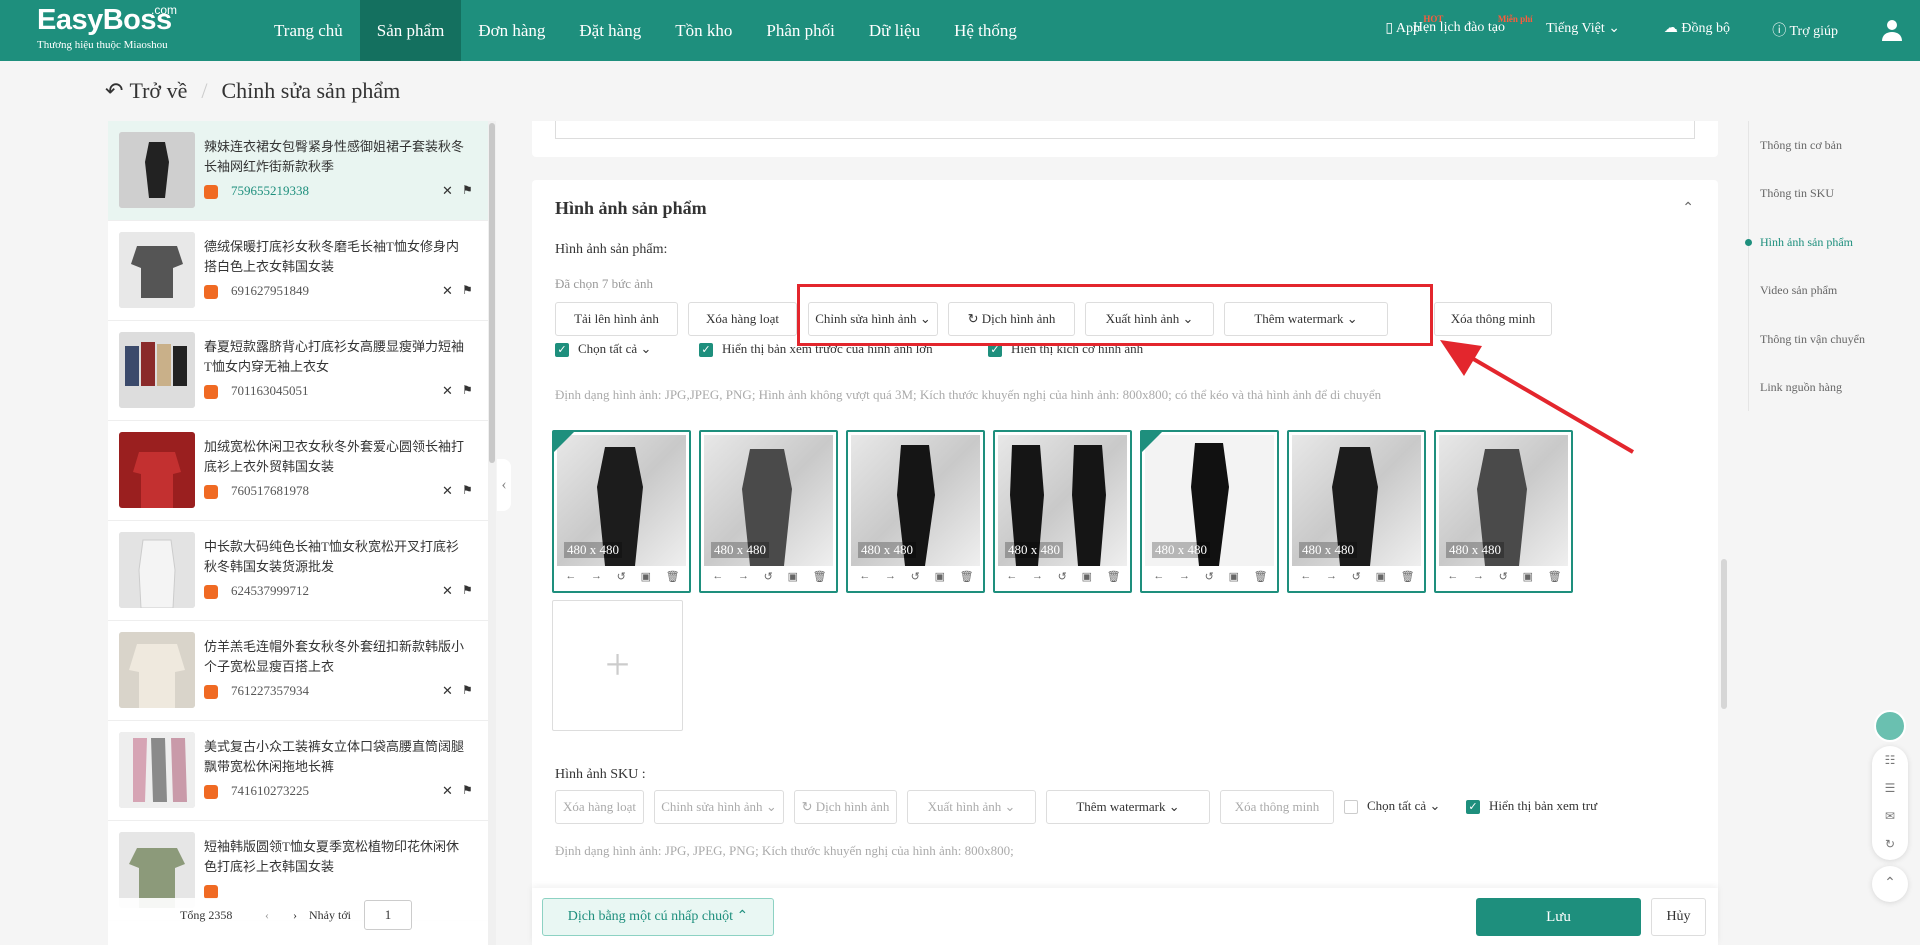  Describe the element at coordinates (562, 350) in the screenshot. I see `select-all-checkbox: ✓` at that location.